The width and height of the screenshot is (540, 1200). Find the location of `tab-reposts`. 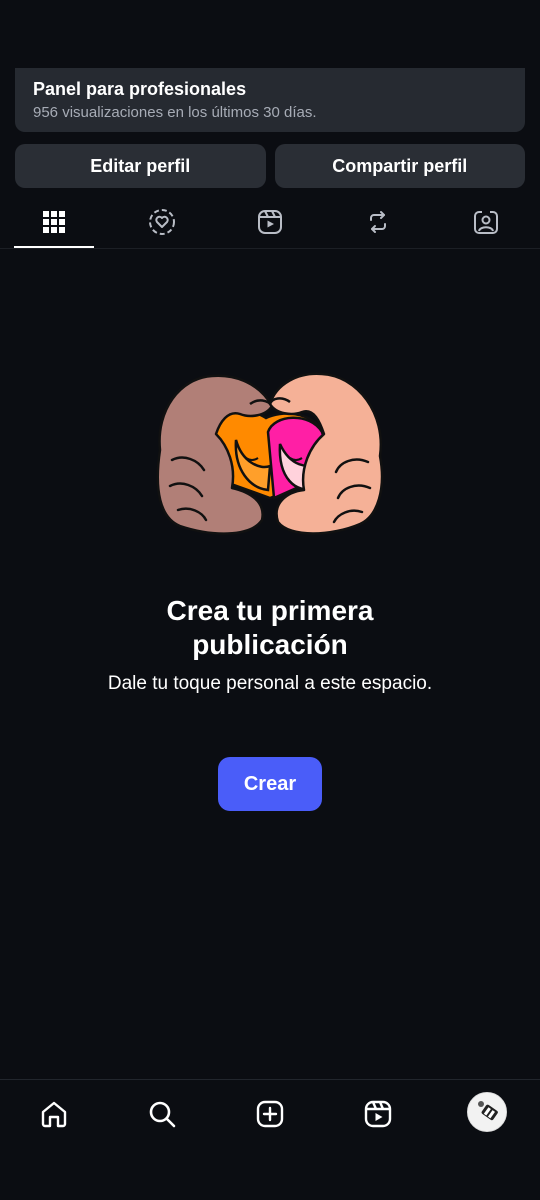

tab-reposts is located at coordinates (378, 222).